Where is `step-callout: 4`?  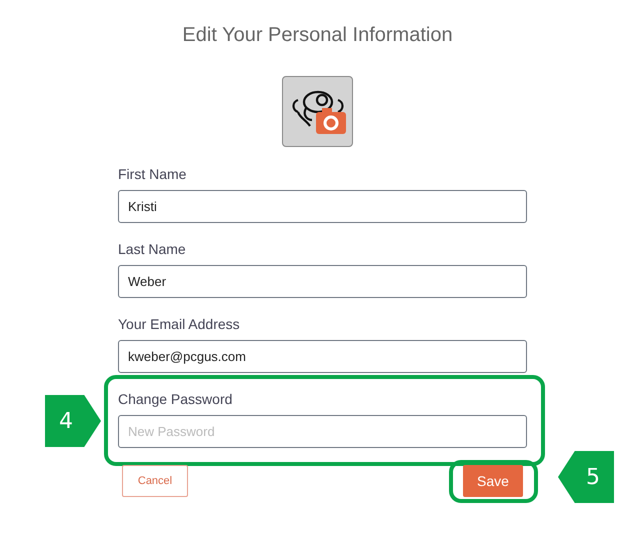
step-callout: 4 is located at coordinates (73, 421).